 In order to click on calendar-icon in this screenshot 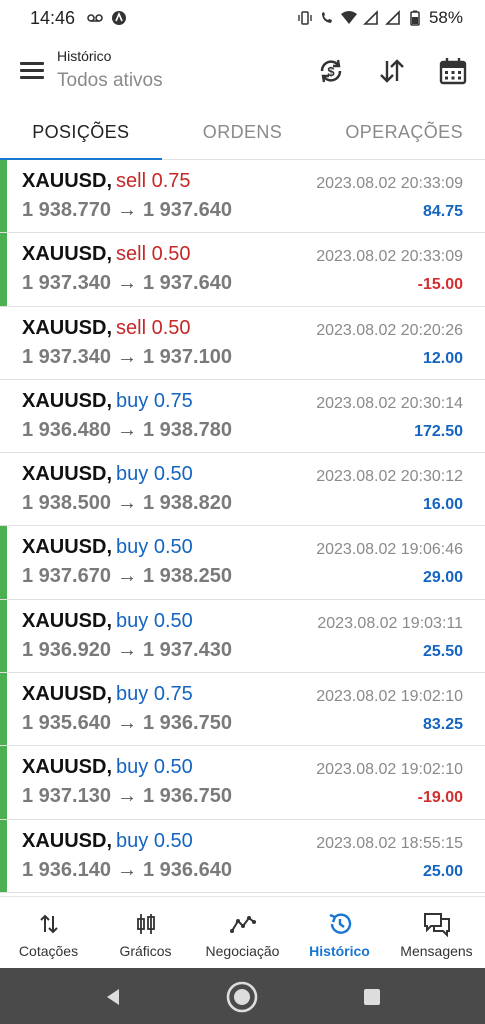, I will do `click(453, 71)`.